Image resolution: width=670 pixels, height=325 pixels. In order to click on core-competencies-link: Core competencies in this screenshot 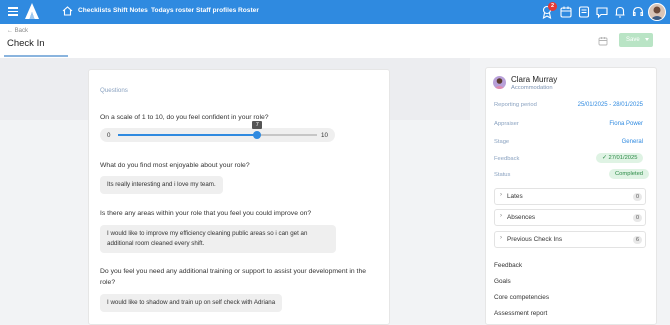, I will do `click(521, 297)`.